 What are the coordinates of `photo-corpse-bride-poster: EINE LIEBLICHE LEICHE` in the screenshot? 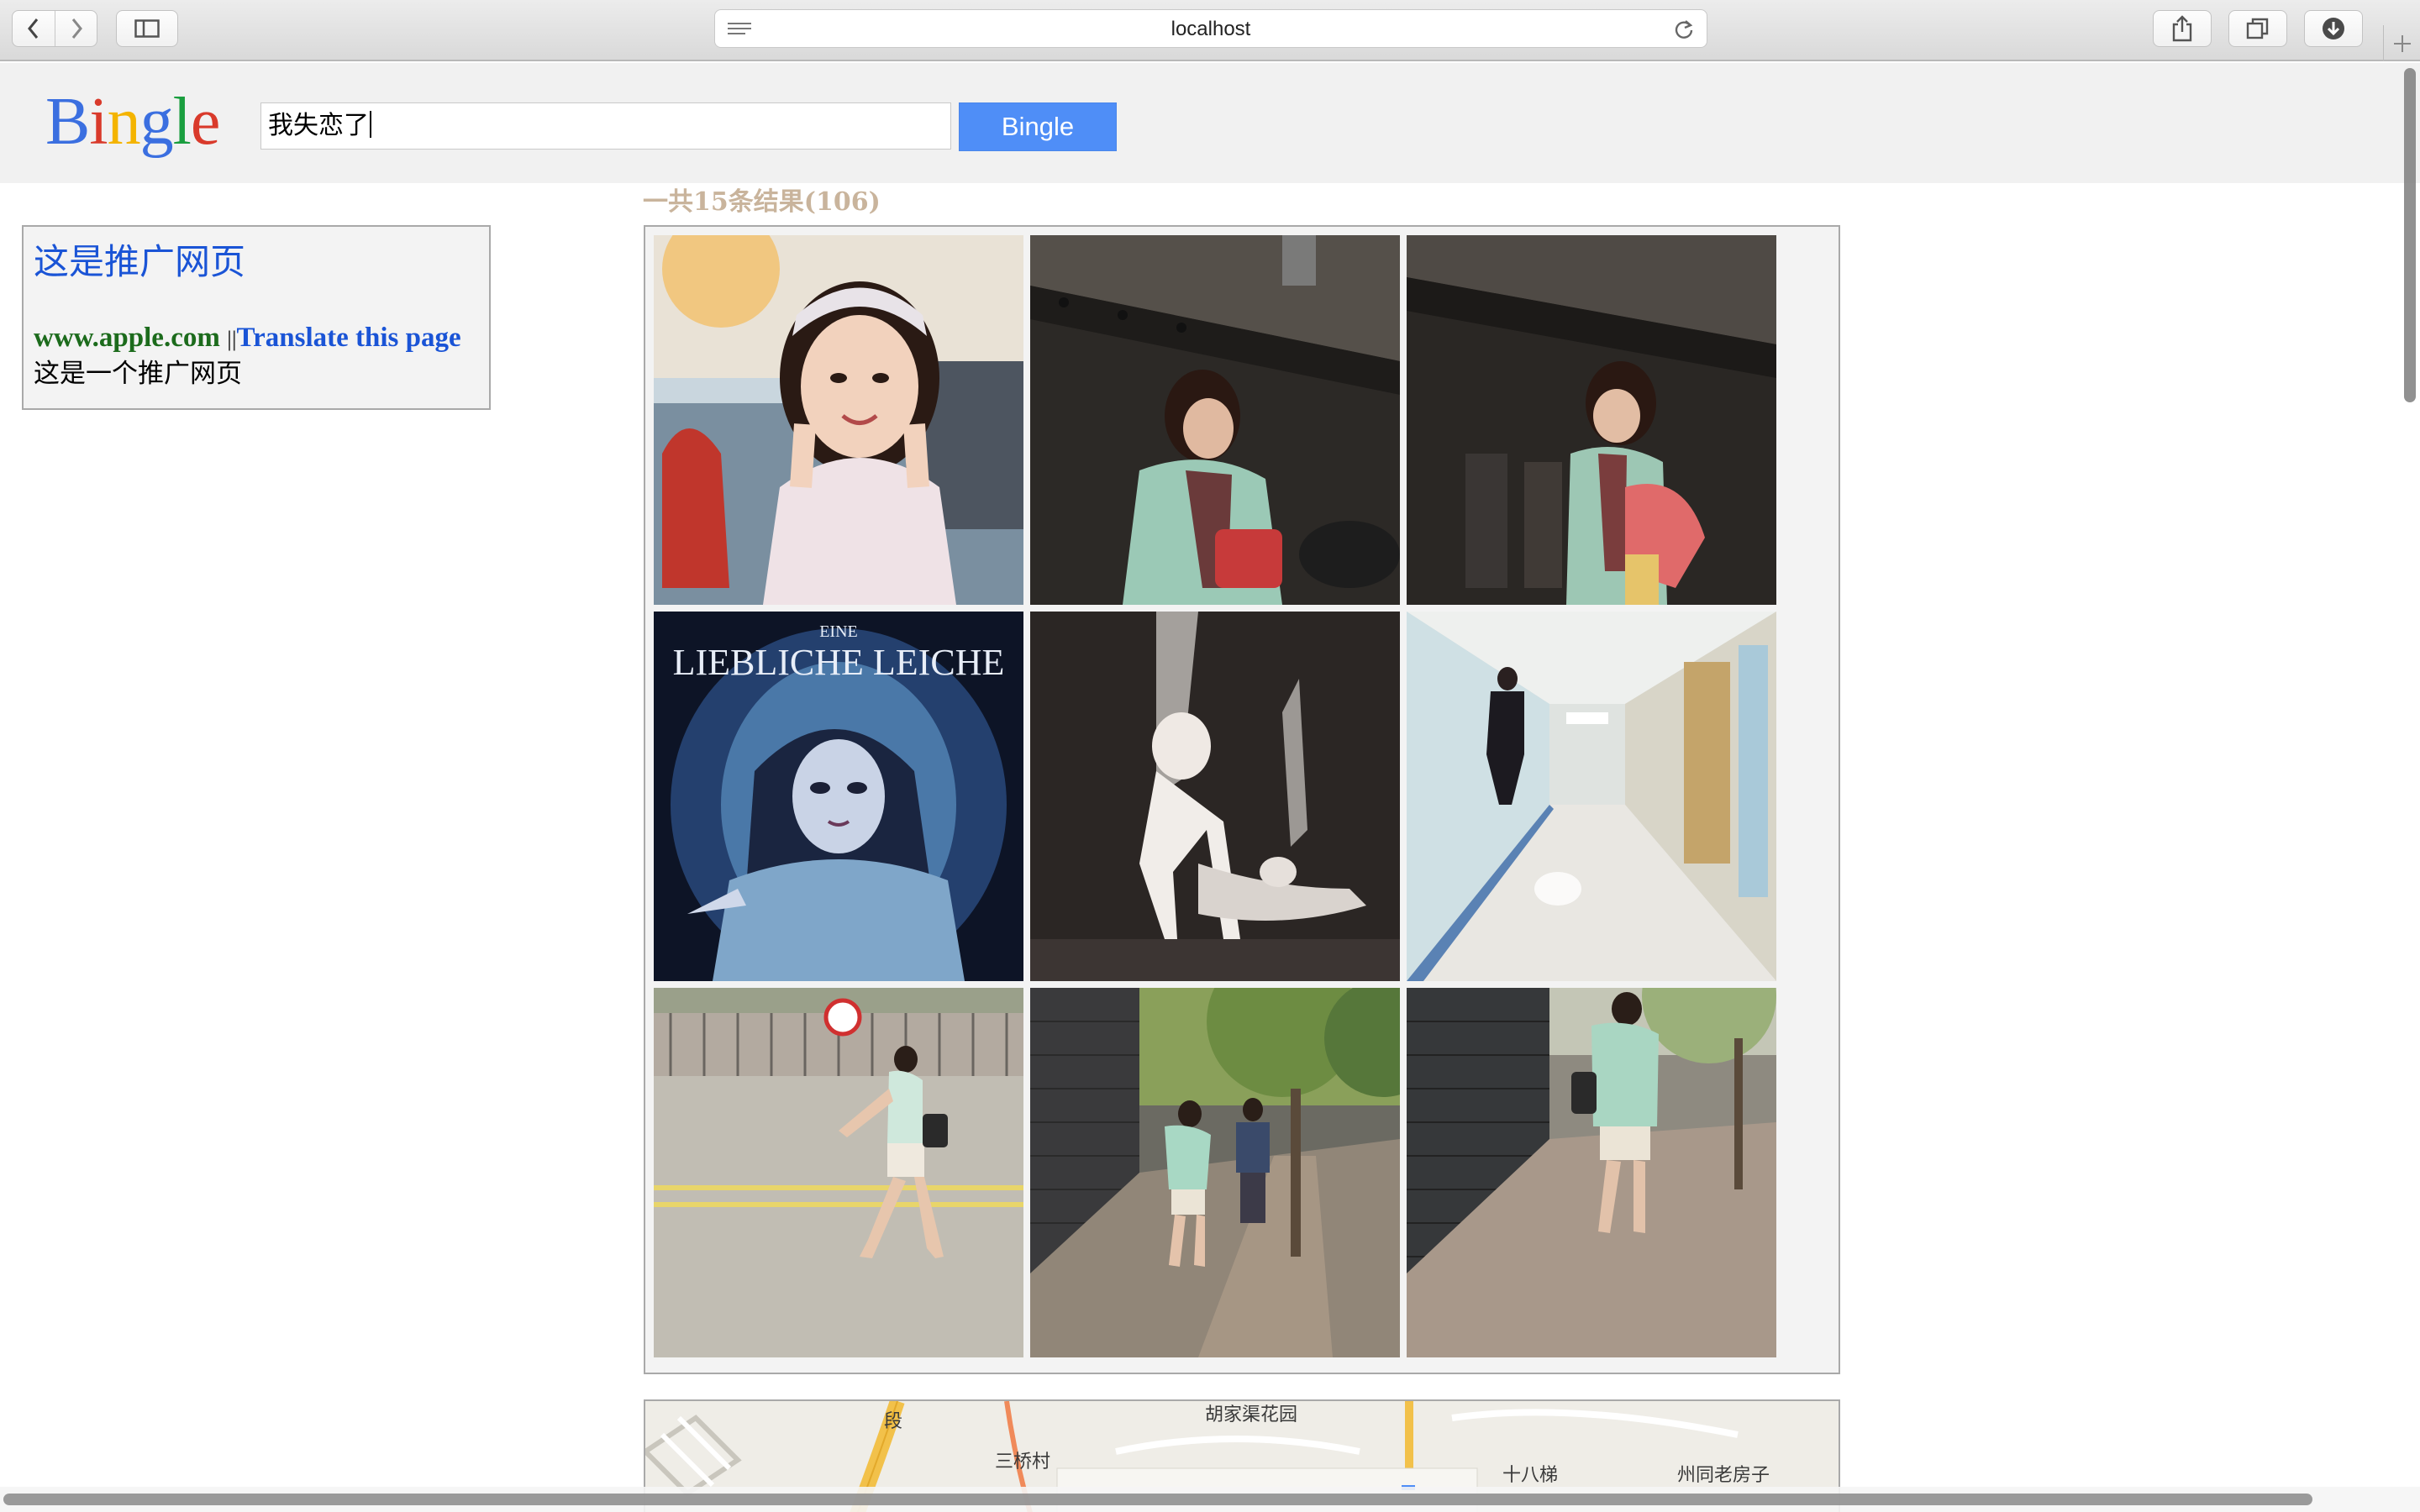 It's located at (839, 796).